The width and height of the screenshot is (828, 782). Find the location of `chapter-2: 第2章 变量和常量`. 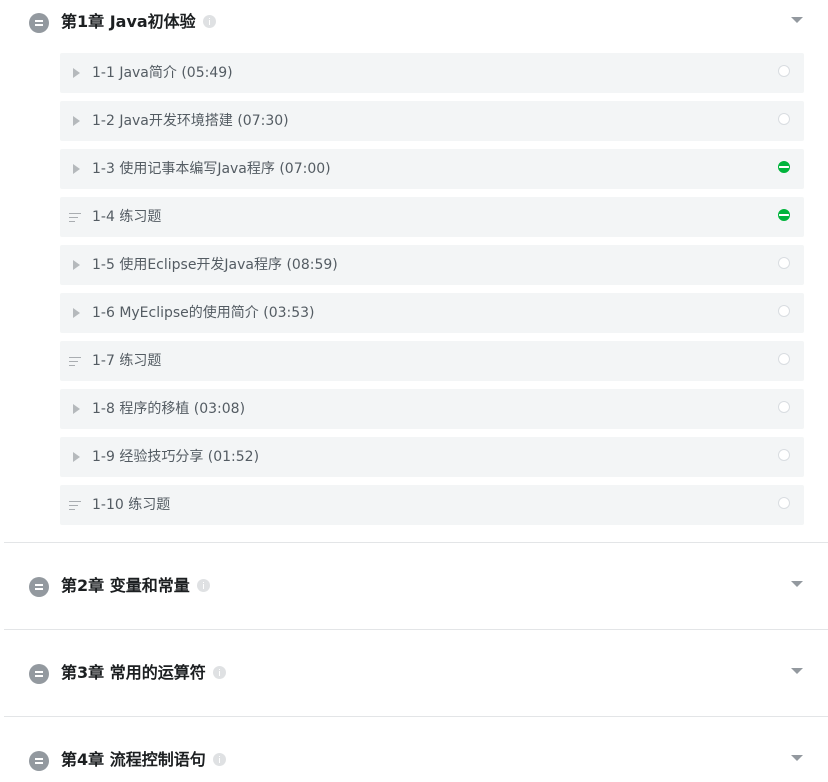

chapter-2: 第2章 变量和常量 is located at coordinates (414, 586).